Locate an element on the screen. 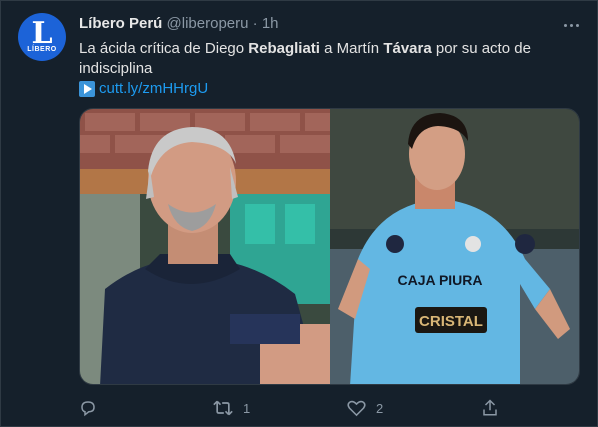  text-bold-1: Rebagliati is located at coordinates (284, 48).